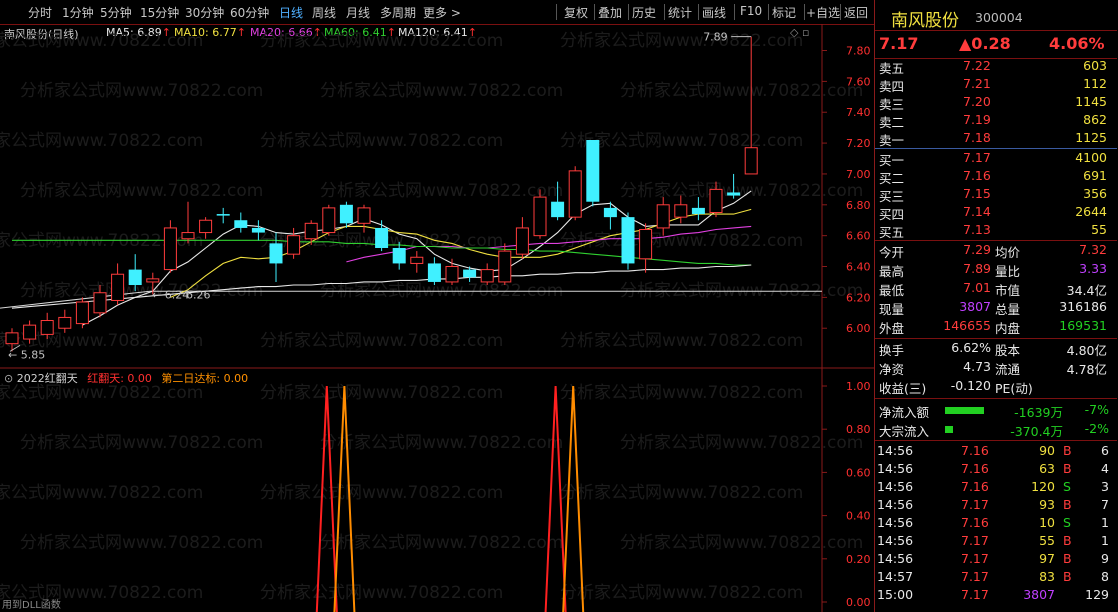  Describe the element at coordinates (714, 12) in the screenshot. I see `draw-line-button: 画线` at that location.